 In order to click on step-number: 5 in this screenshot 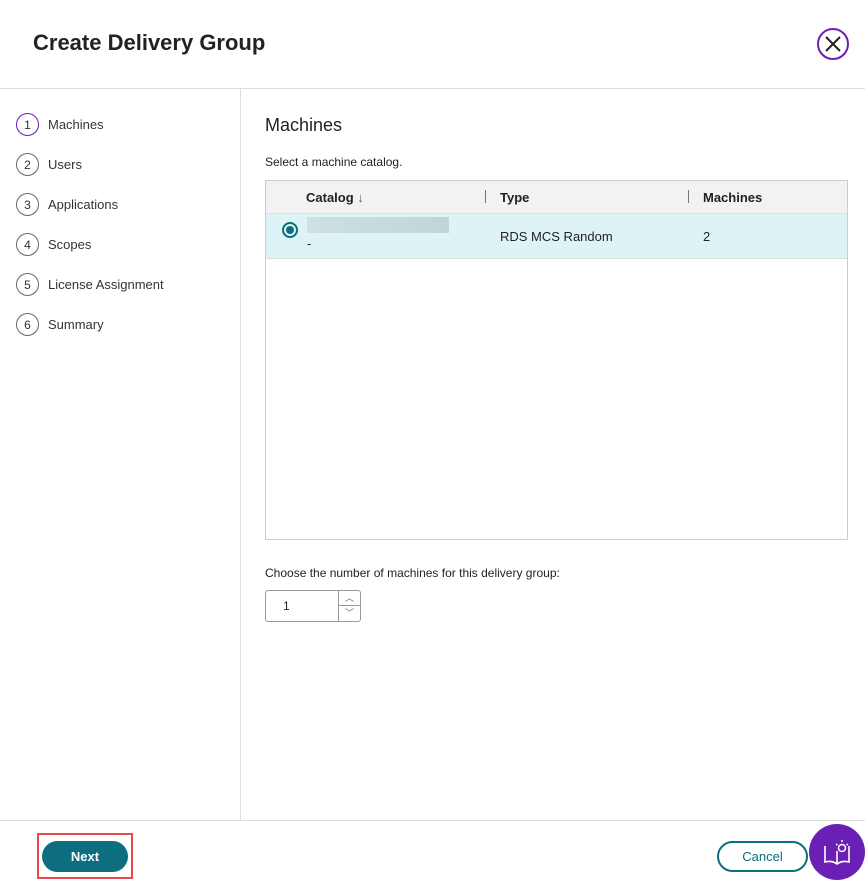, I will do `click(27, 284)`.